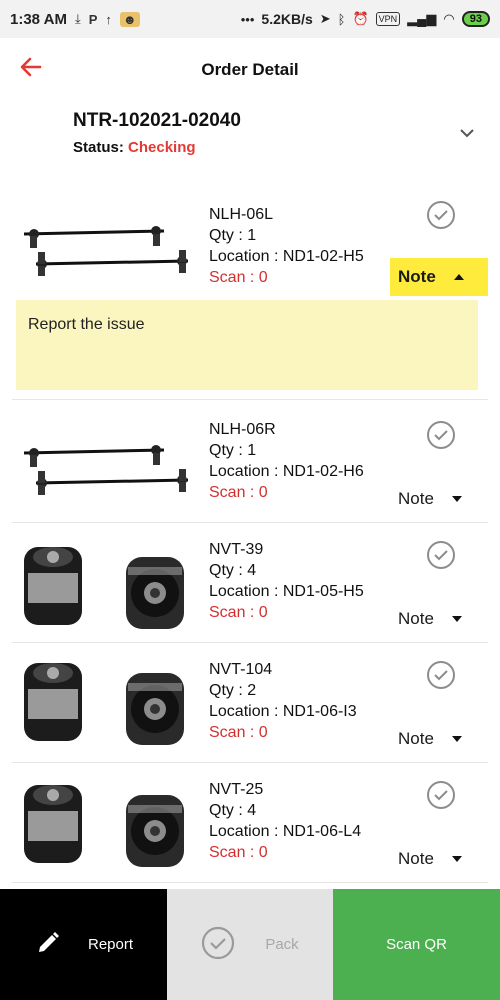 This screenshot has height=1000, width=500. I want to click on order-number: NTR-102021-02040, so click(157, 120).